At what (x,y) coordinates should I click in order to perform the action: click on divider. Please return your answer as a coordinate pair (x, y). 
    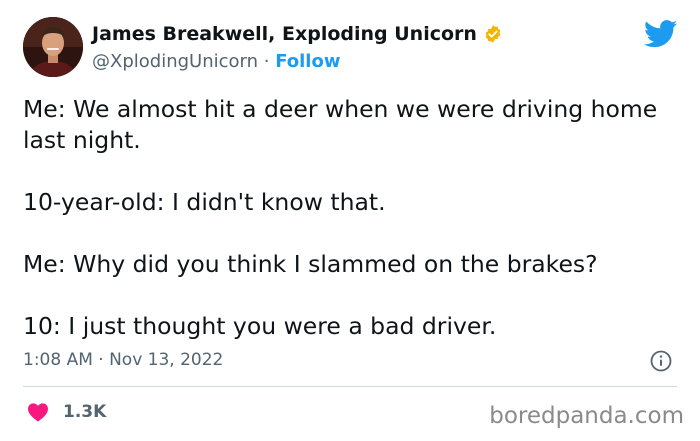
    Looking at the image, I should click on (350, 386).